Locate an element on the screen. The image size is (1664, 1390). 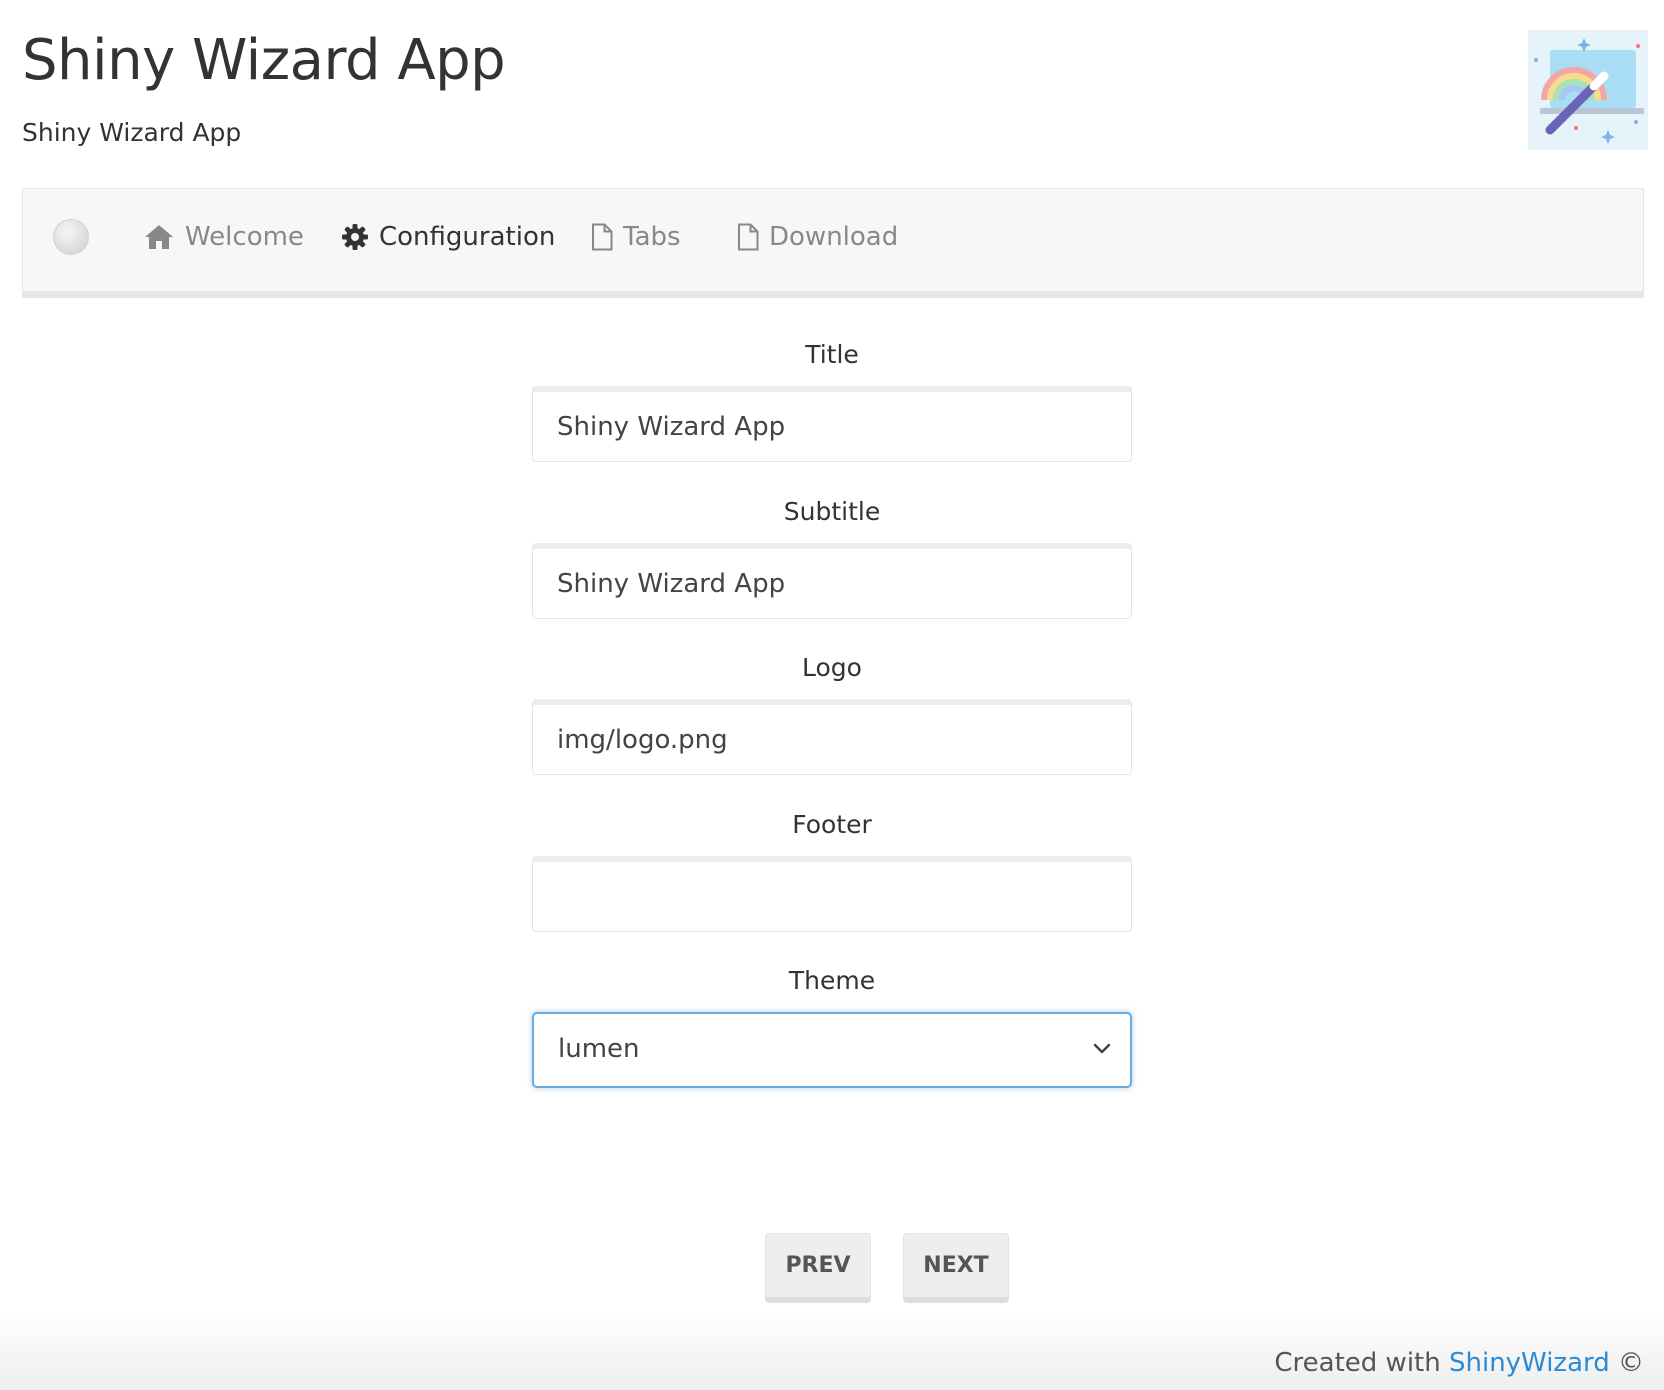
footer-input is located at coordinates (832, 894).